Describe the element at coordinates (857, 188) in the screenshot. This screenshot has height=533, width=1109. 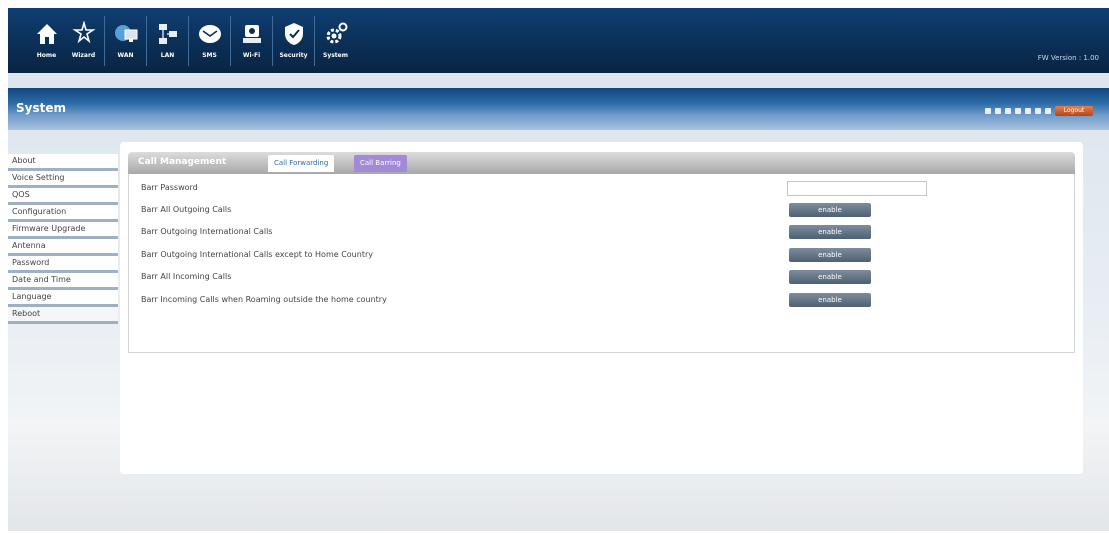
I see `barr-password-input` at that location.